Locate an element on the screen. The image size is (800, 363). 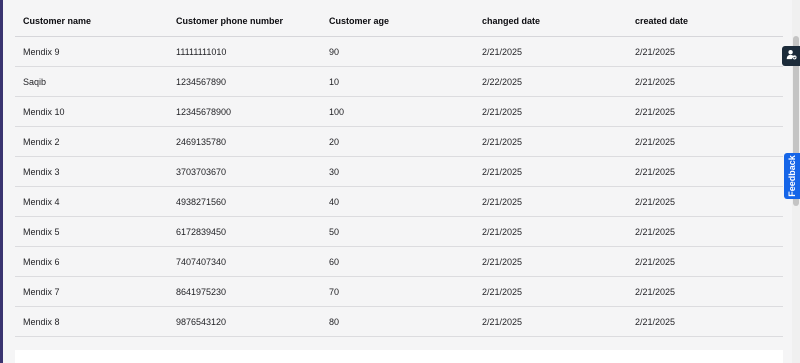
cell-customer-name: Mendix 7 is located at coordinates (41, 291).